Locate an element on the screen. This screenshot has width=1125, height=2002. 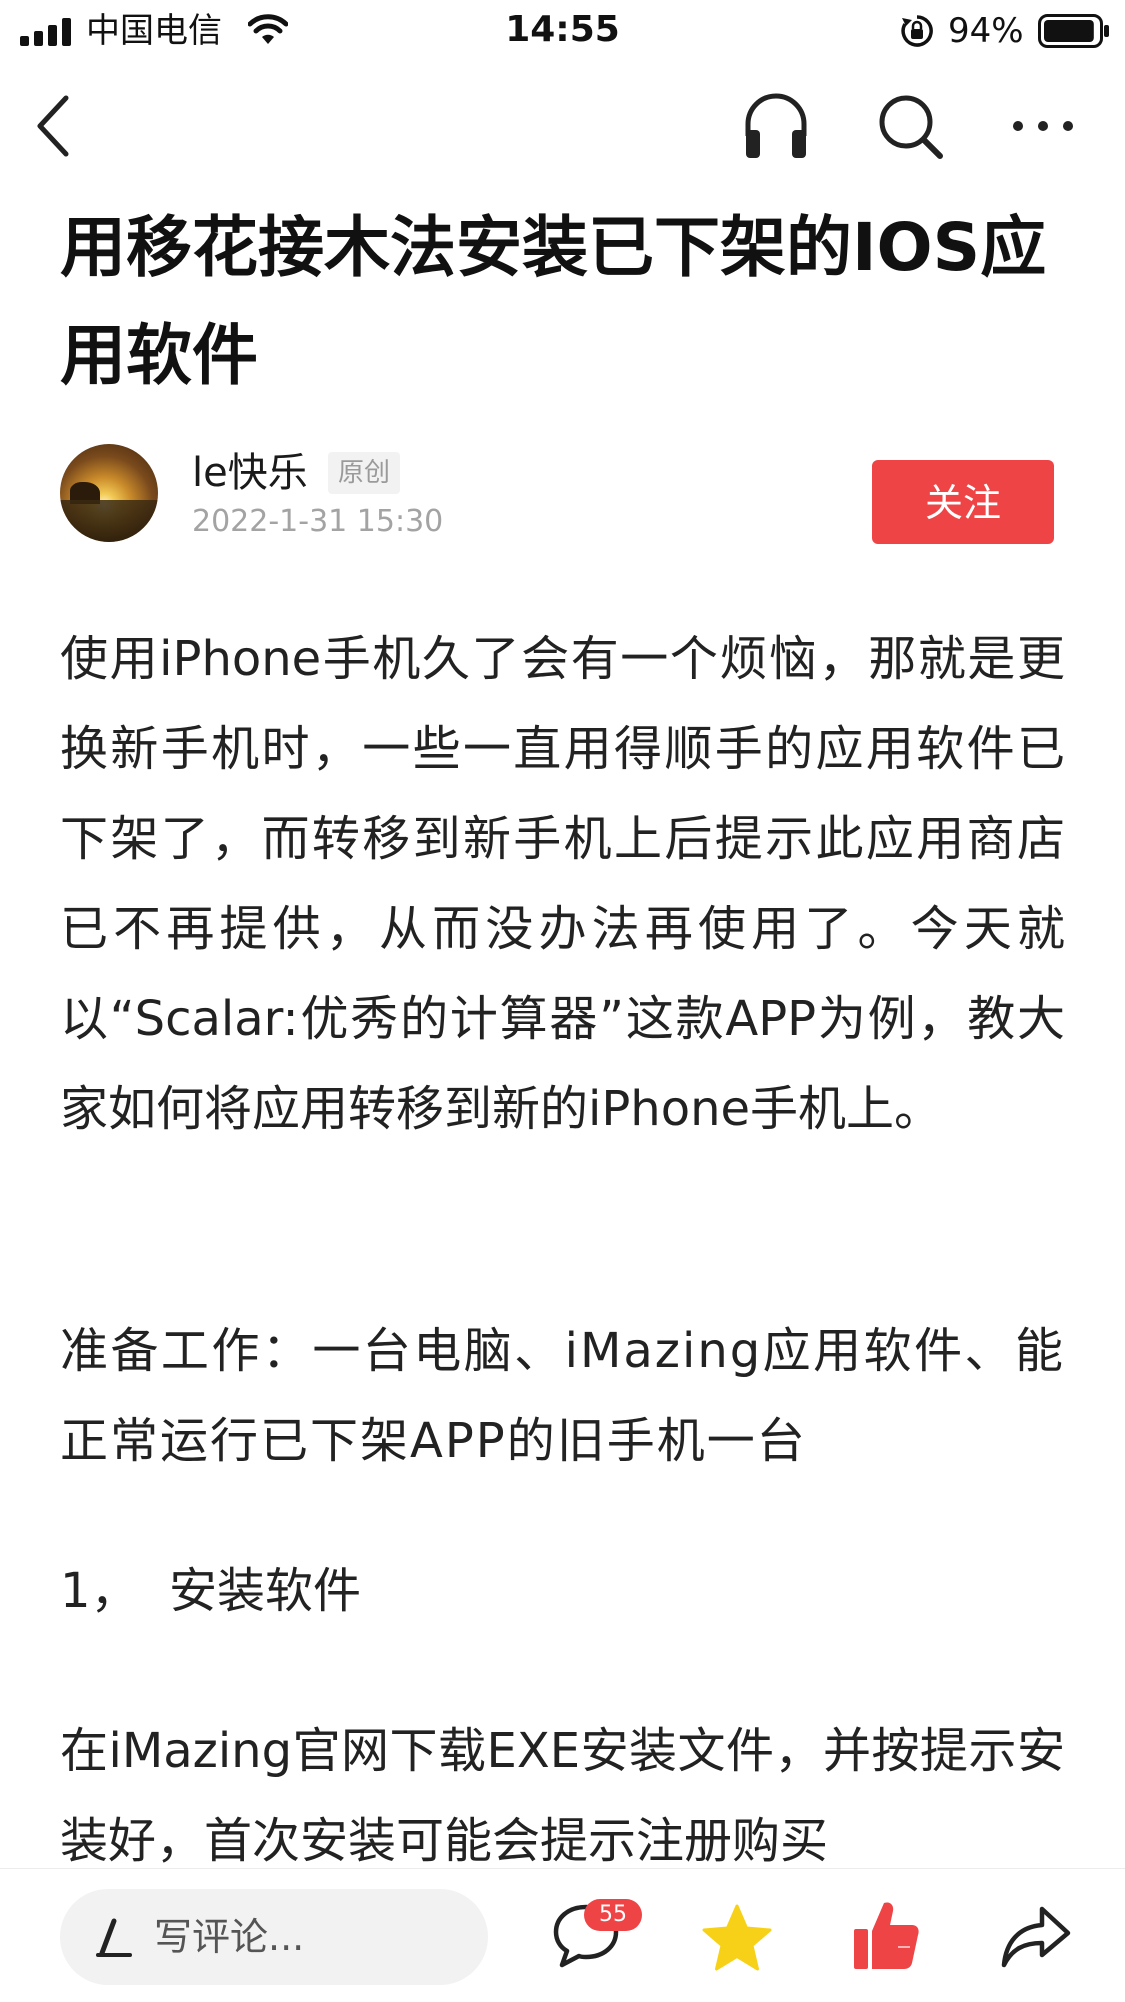
battery-percent: 94% is located at coordinates (986, 31).